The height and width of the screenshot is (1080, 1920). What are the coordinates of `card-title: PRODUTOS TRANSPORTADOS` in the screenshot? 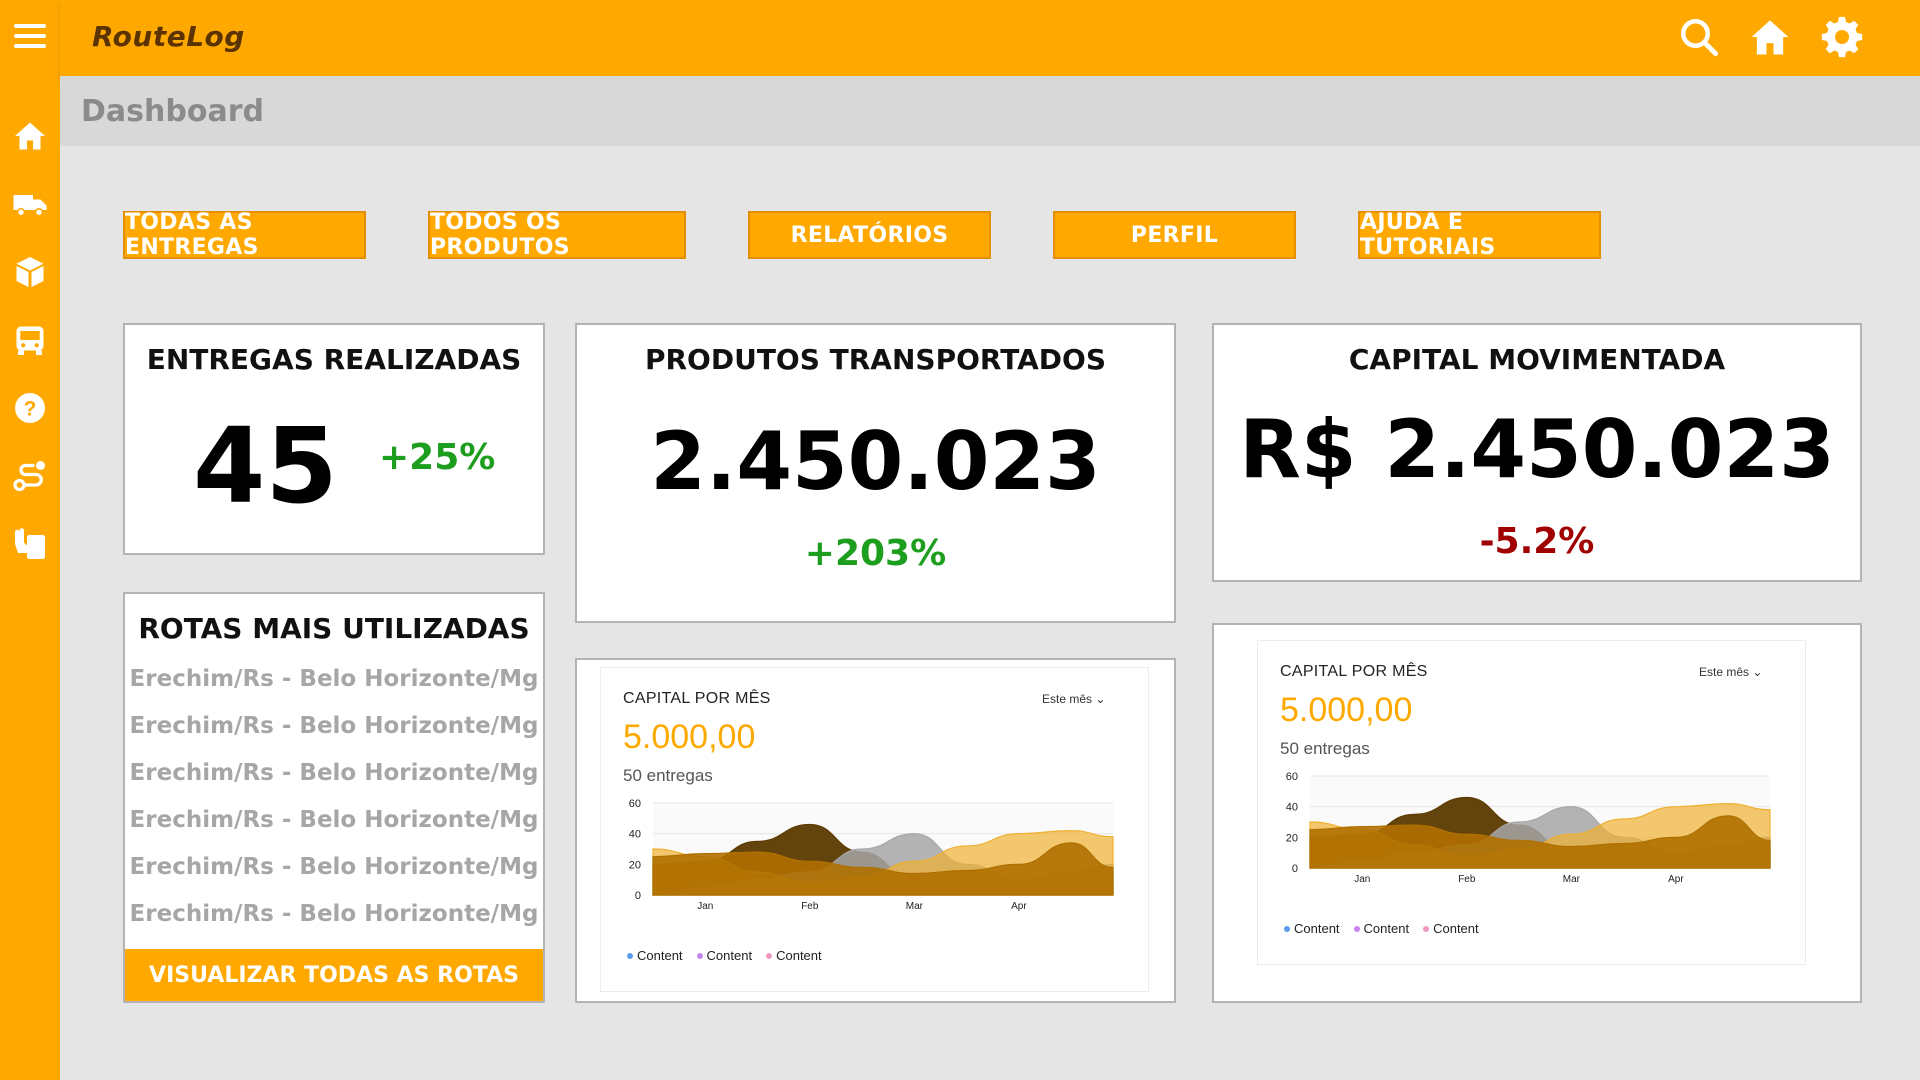 It's located at (875, 359).